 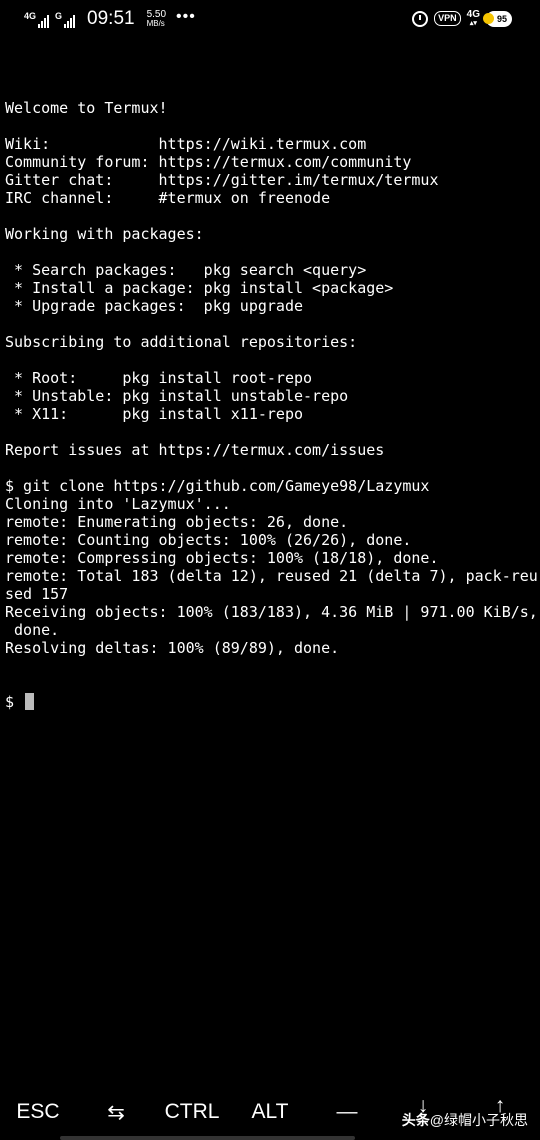 I want to click on tab-key: ⇆, so click(x=116, y=1112).